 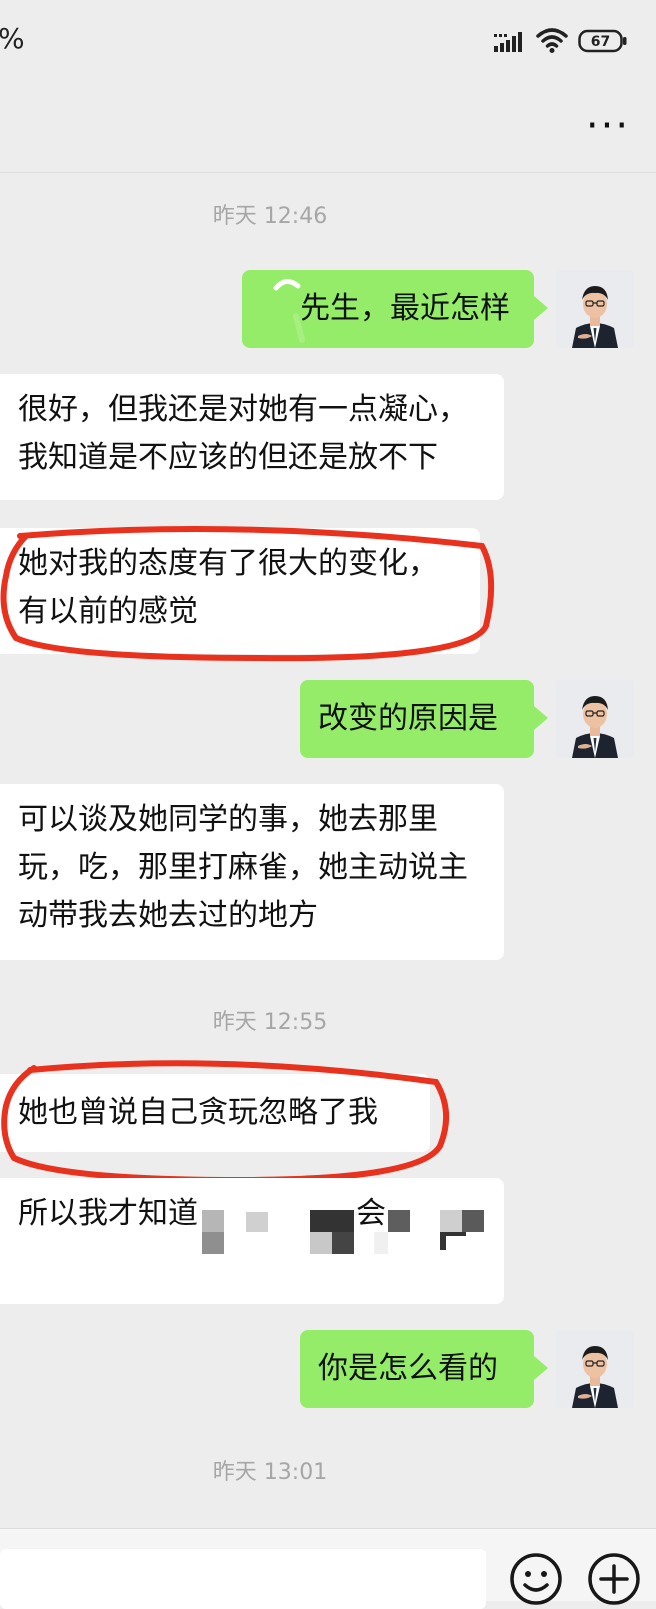 I want to click on message-line: 可以谈及她同学的事，她去那里, so click(x=228, y=819).